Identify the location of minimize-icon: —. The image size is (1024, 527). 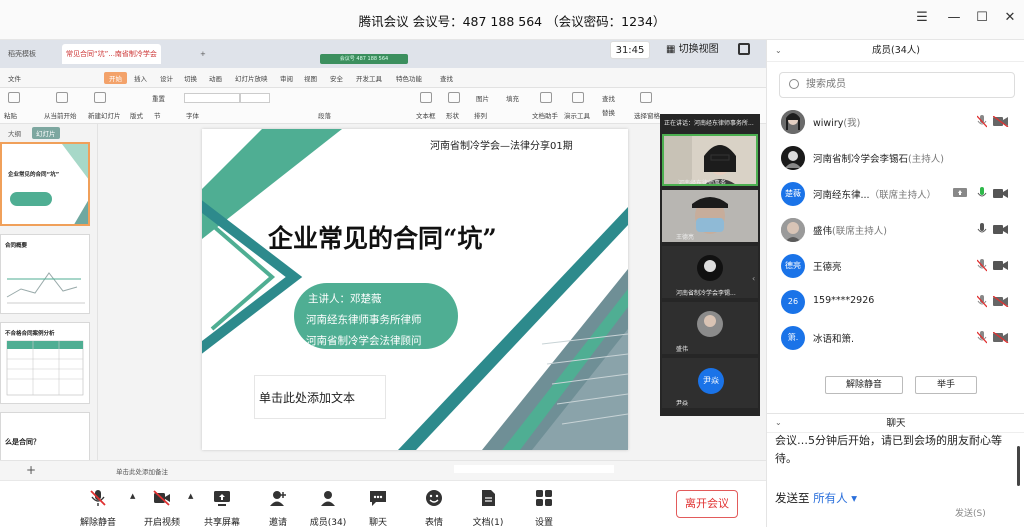
(954, 17).